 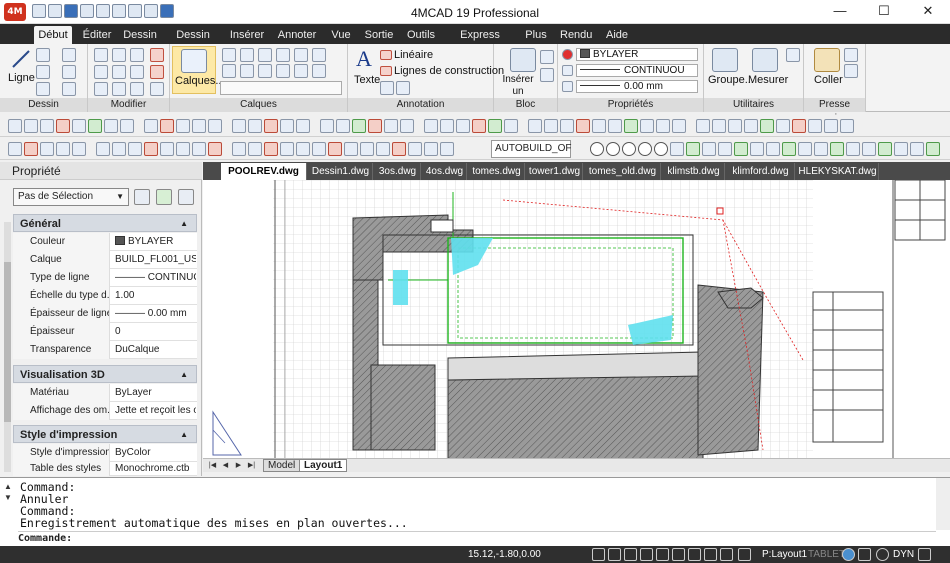 What do you see at coordinates (7, 347) in the screenshot?
I see `panel-scrollbar` at bounding box center [7, 347].